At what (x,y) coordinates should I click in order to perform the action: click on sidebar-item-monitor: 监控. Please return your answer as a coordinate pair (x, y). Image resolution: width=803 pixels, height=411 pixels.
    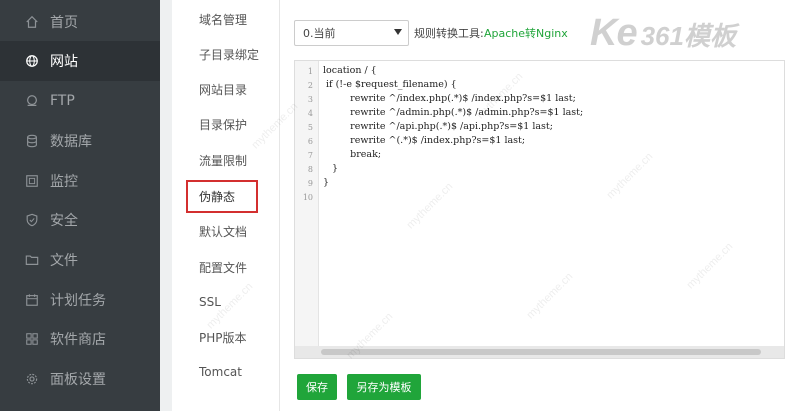
    Looking at the image, I should click on (80, 181).